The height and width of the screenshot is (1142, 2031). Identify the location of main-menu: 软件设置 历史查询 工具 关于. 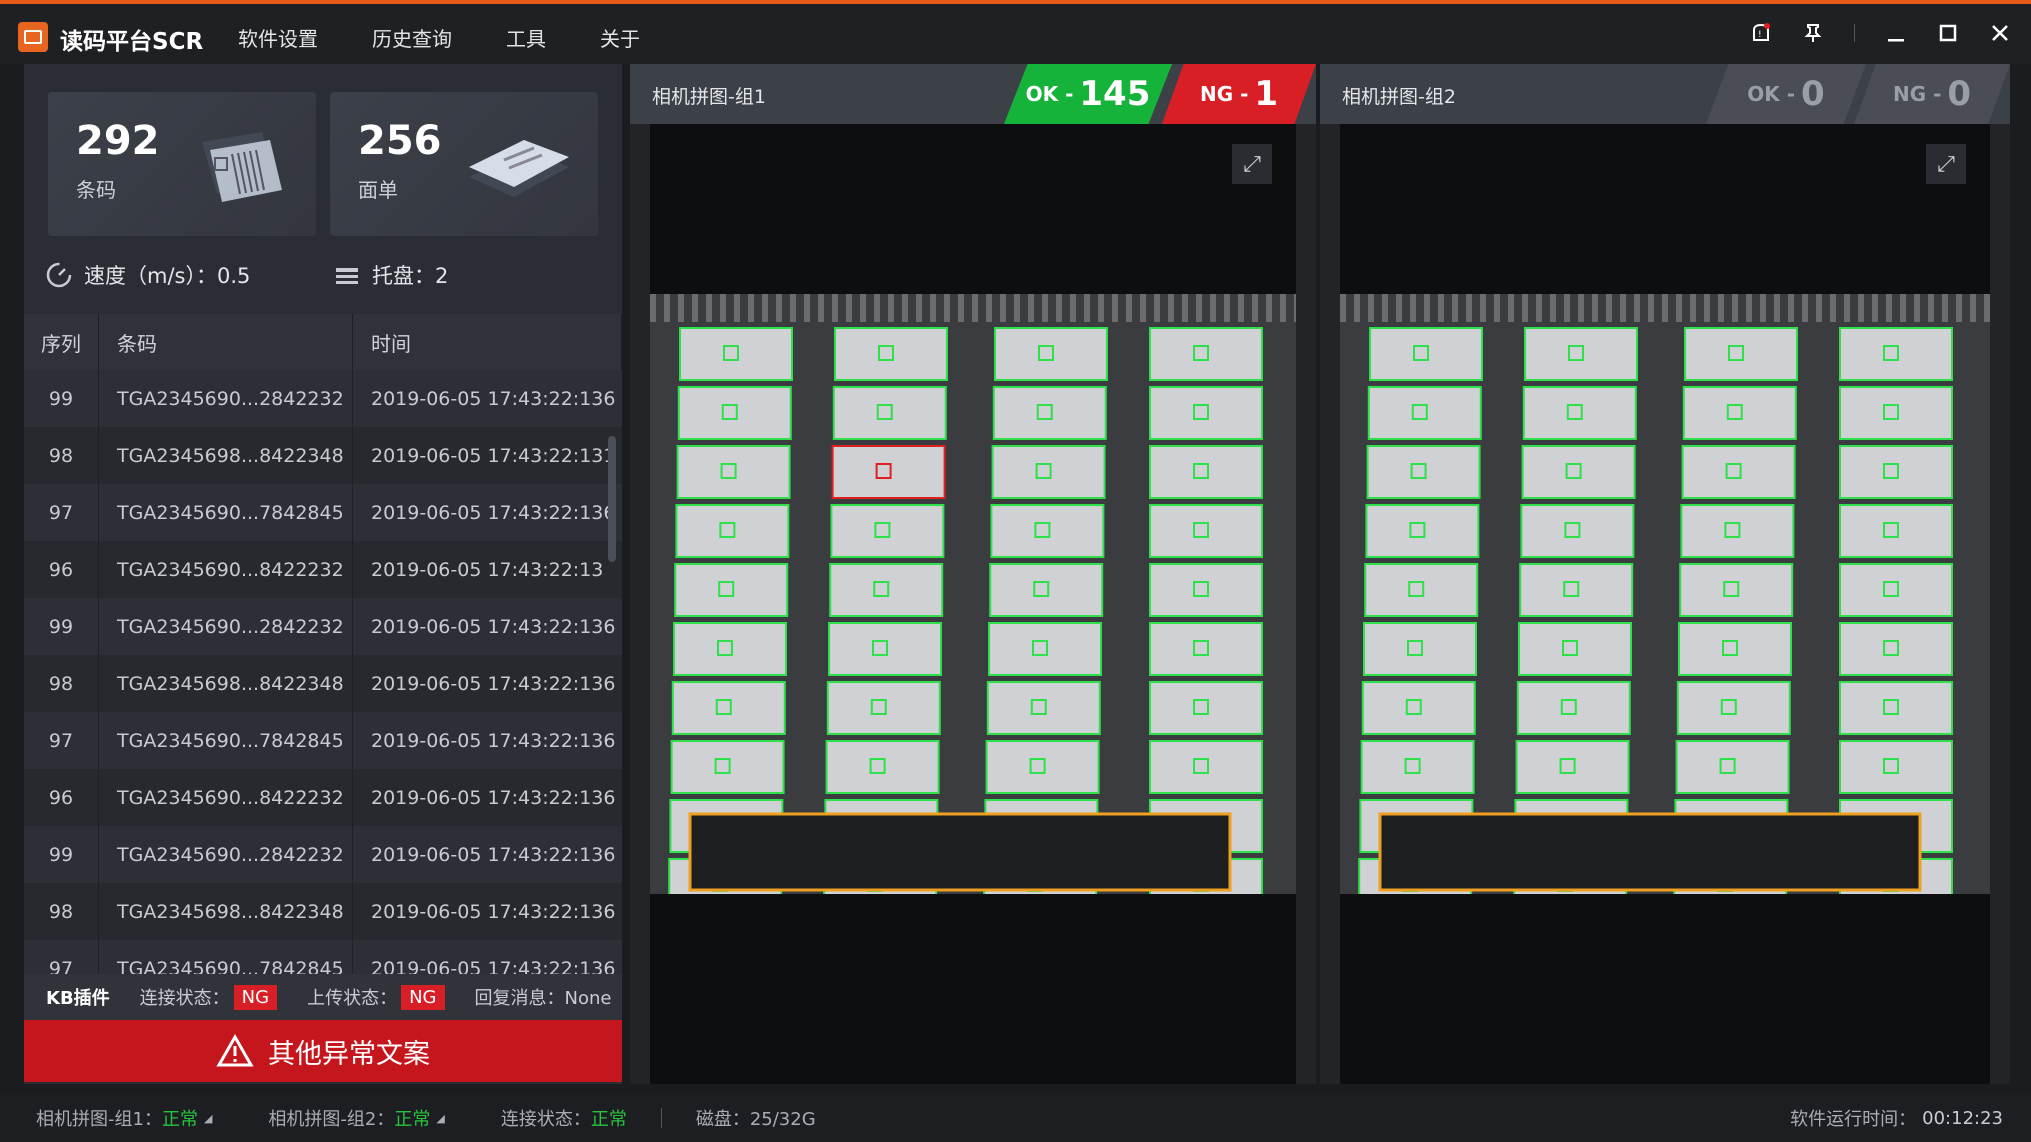
(466, 37).